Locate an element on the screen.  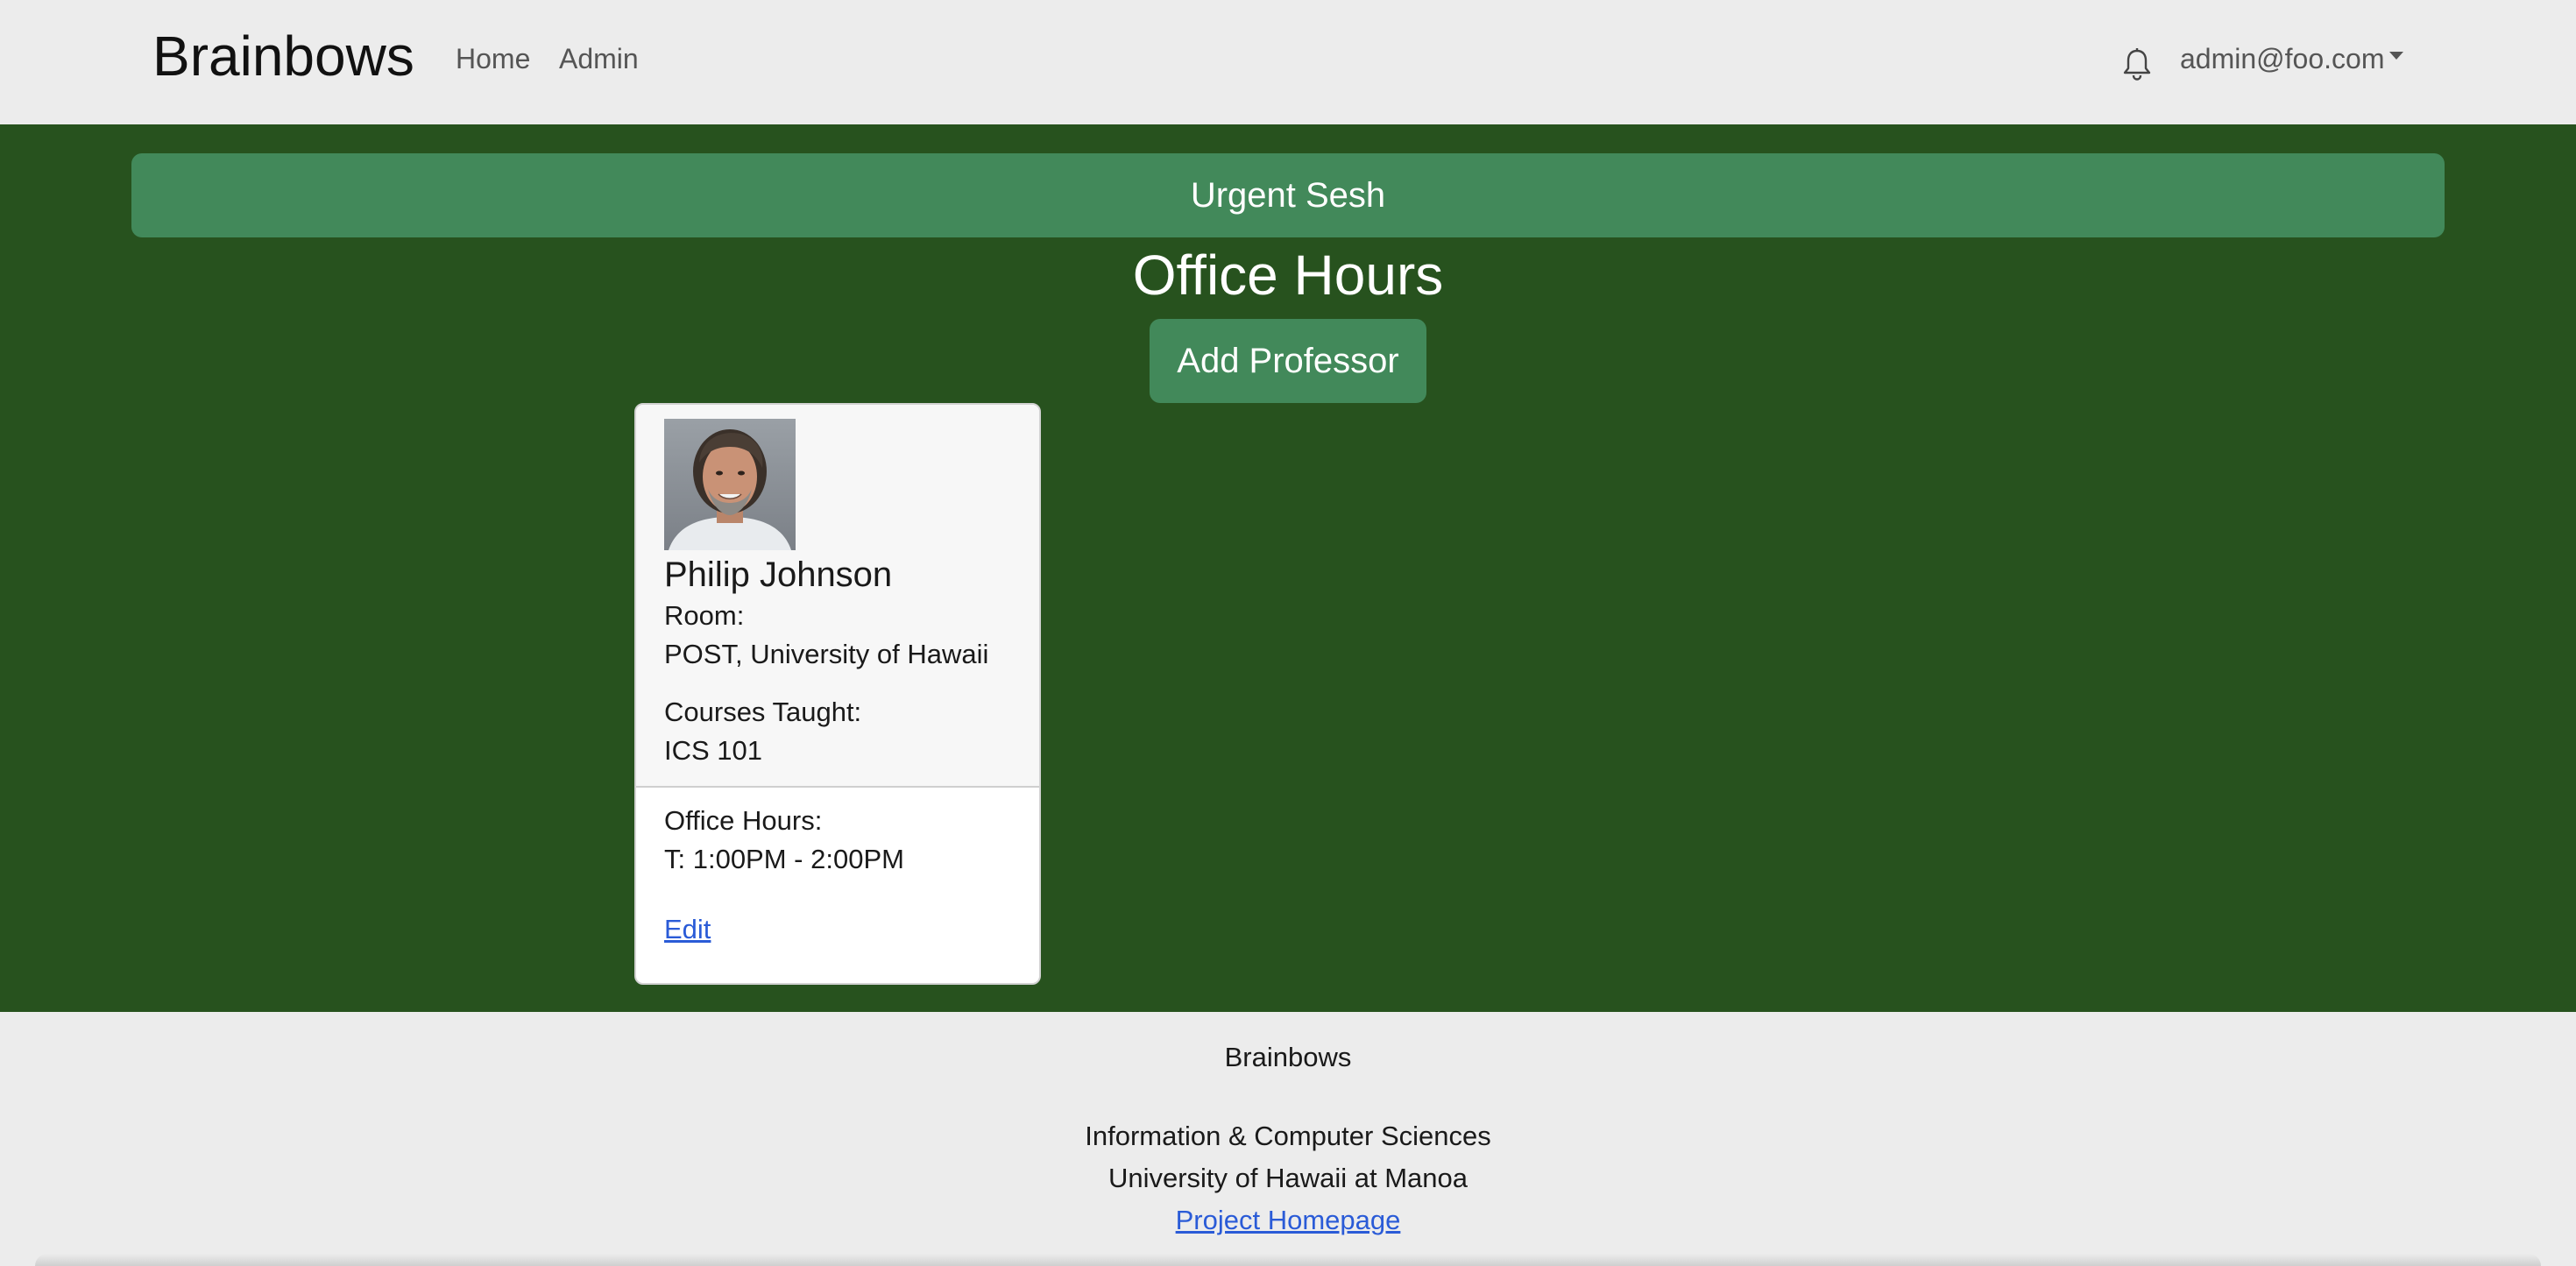
urgent-sesh-button: Urgent Sesh is located at coordinates (1288, 195).